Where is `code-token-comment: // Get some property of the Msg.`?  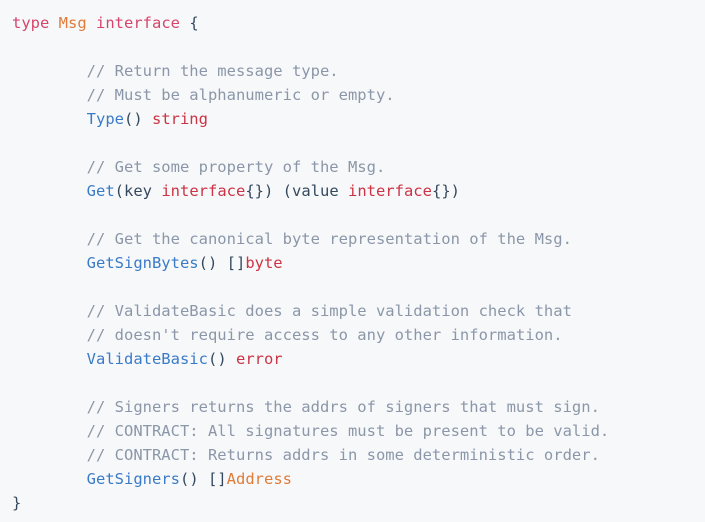
code-token-comment: // Get some property of the Msg. is located at coordinates (199, 167).